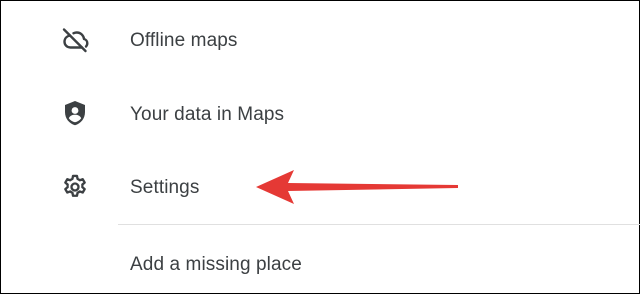  Describe the element at coordinates (75, 113) in the screenshot. I see `shield-person-icon` at that location.